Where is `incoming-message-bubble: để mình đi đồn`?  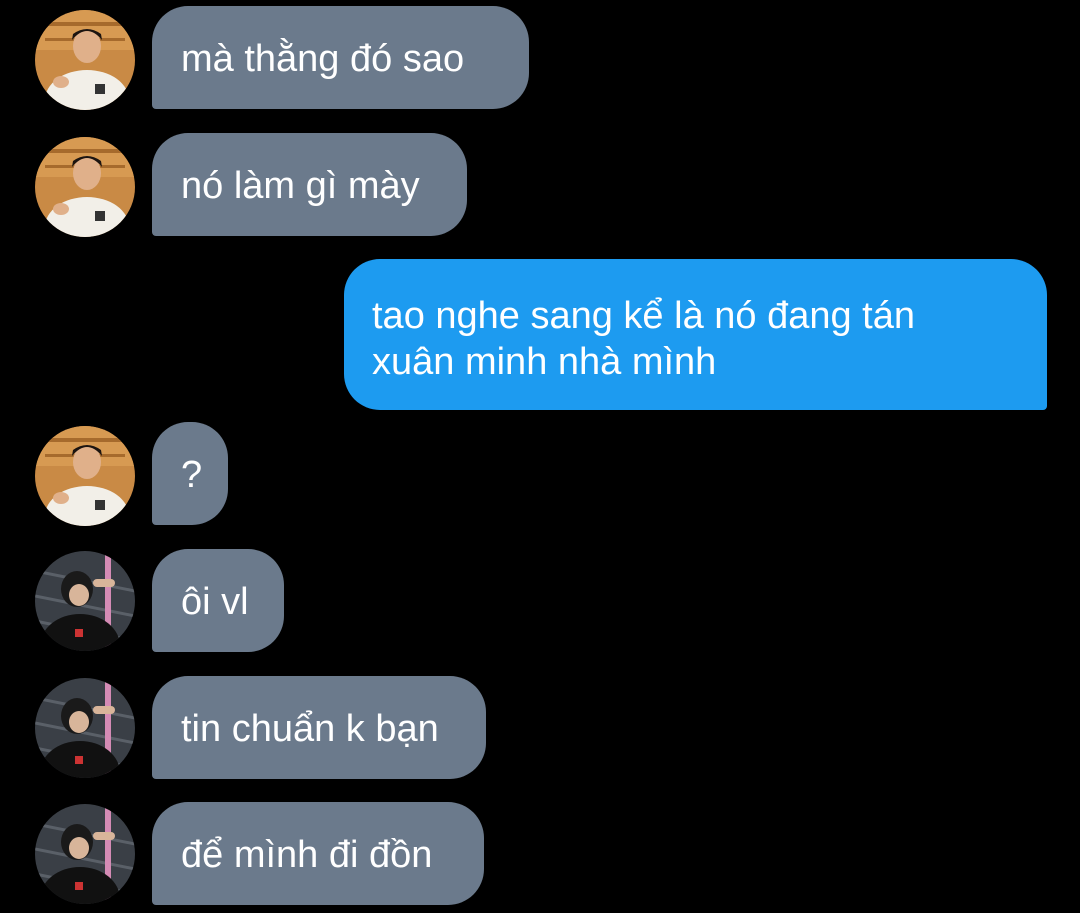
incoming-message-bubble: để mình đi đồn is located at coordinates (318, 853).